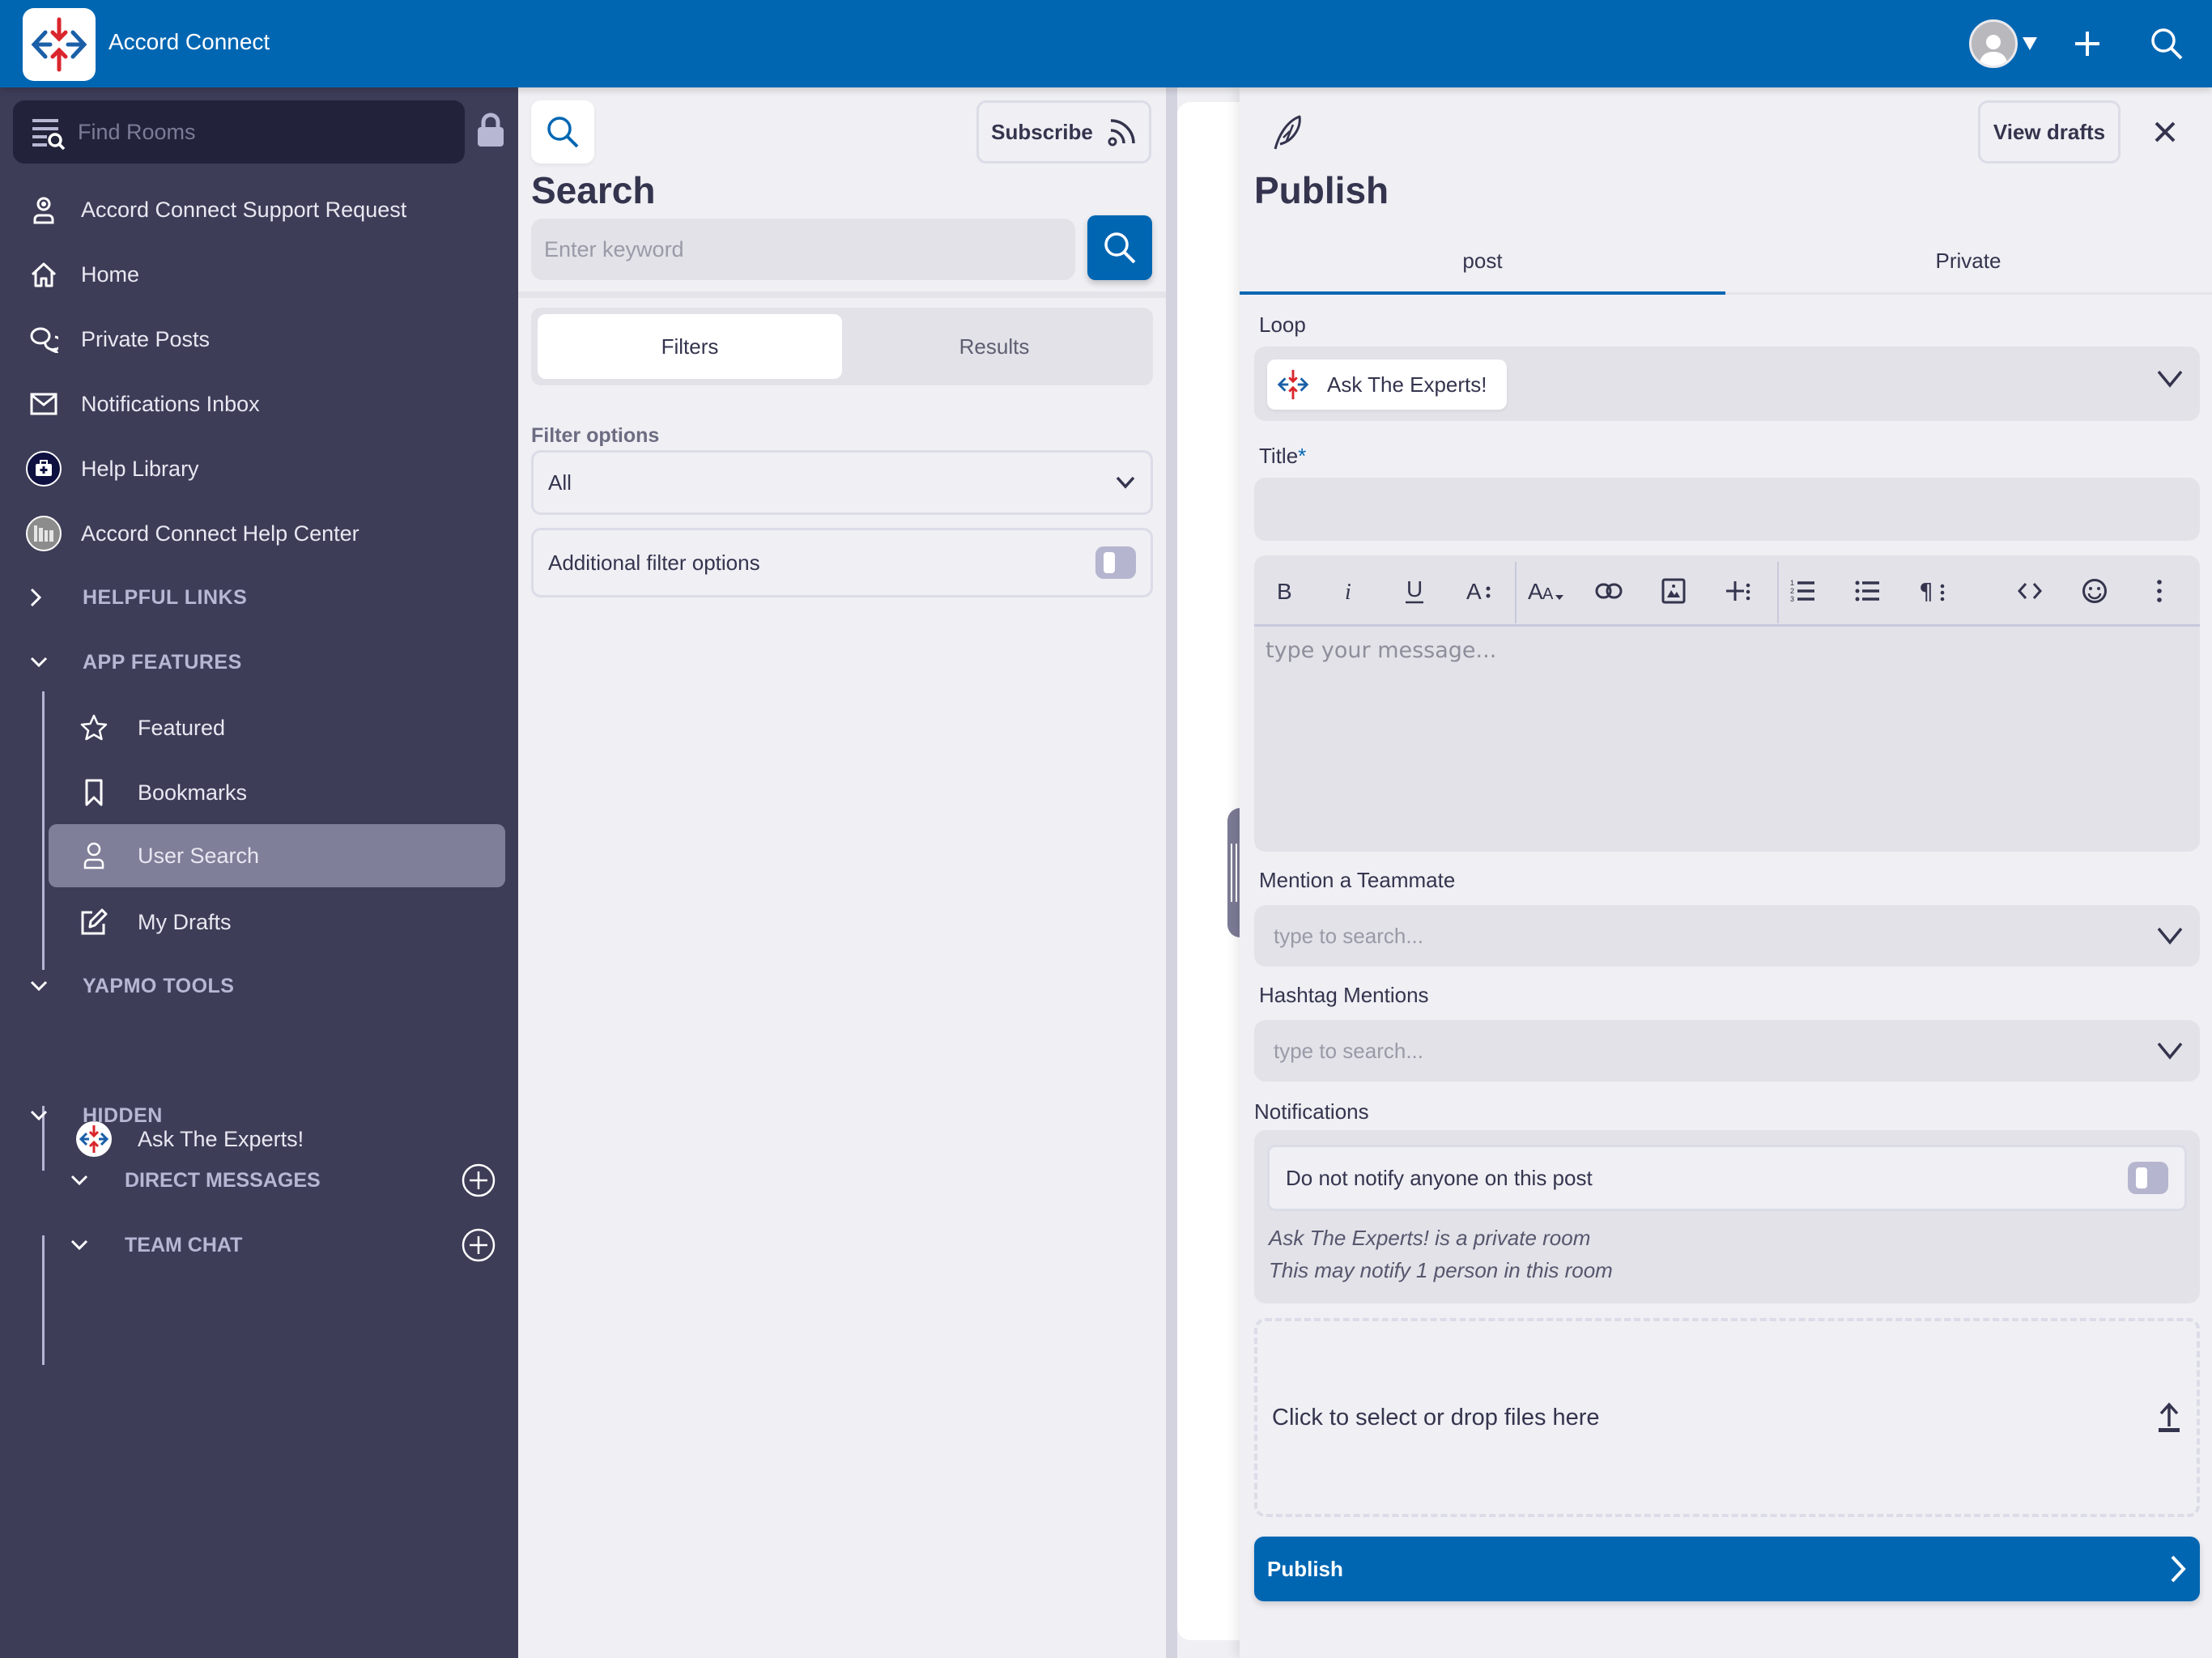 Image resolution: width=2212 pixels, height=1658 pixels. Describe the element at coordinates (994, 346) in the screenshot. I see `tab-results: Results` at that location.